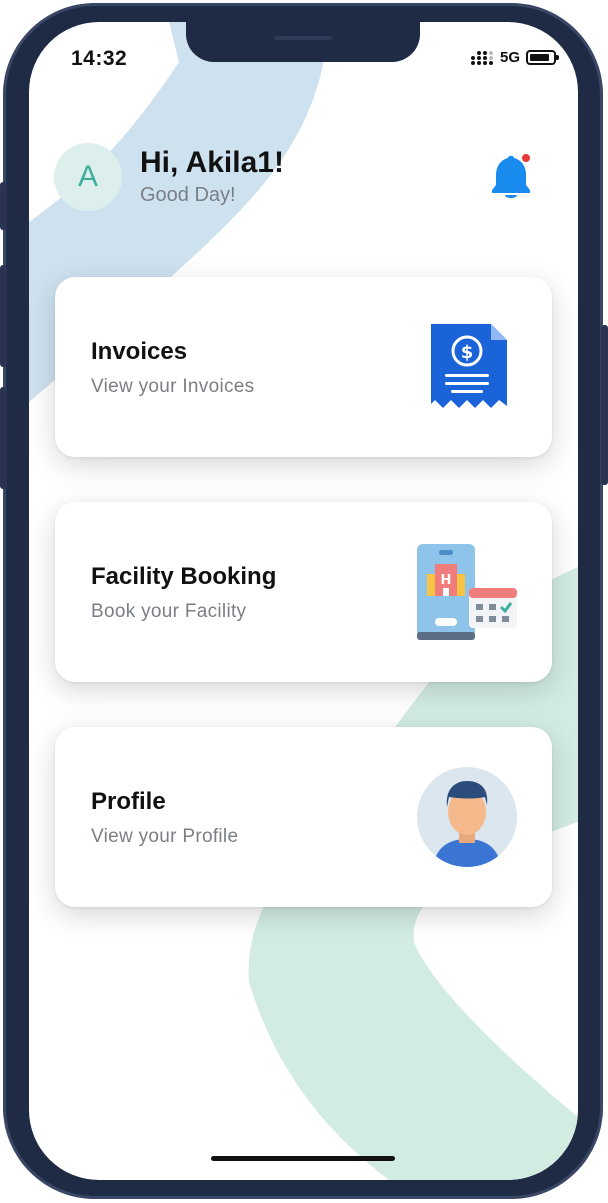 The height and width of the screenshot is (1203, 608). What do you see at coordinates (604, 405) in the screenshot?
I see `side-button-power` at bounding box center [604, 405].